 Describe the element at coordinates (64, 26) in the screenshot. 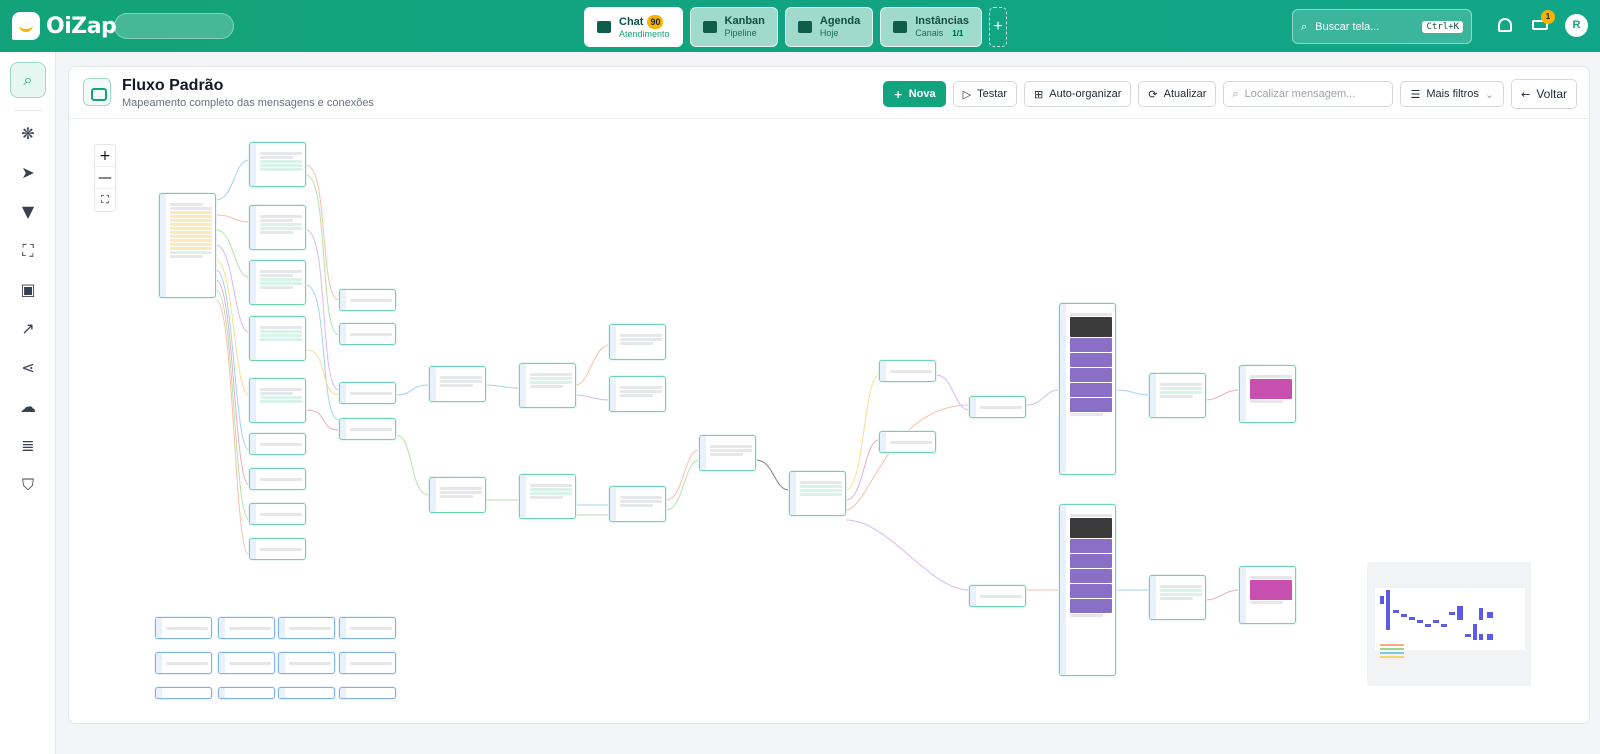

I see `logo: OiZap` at that location.